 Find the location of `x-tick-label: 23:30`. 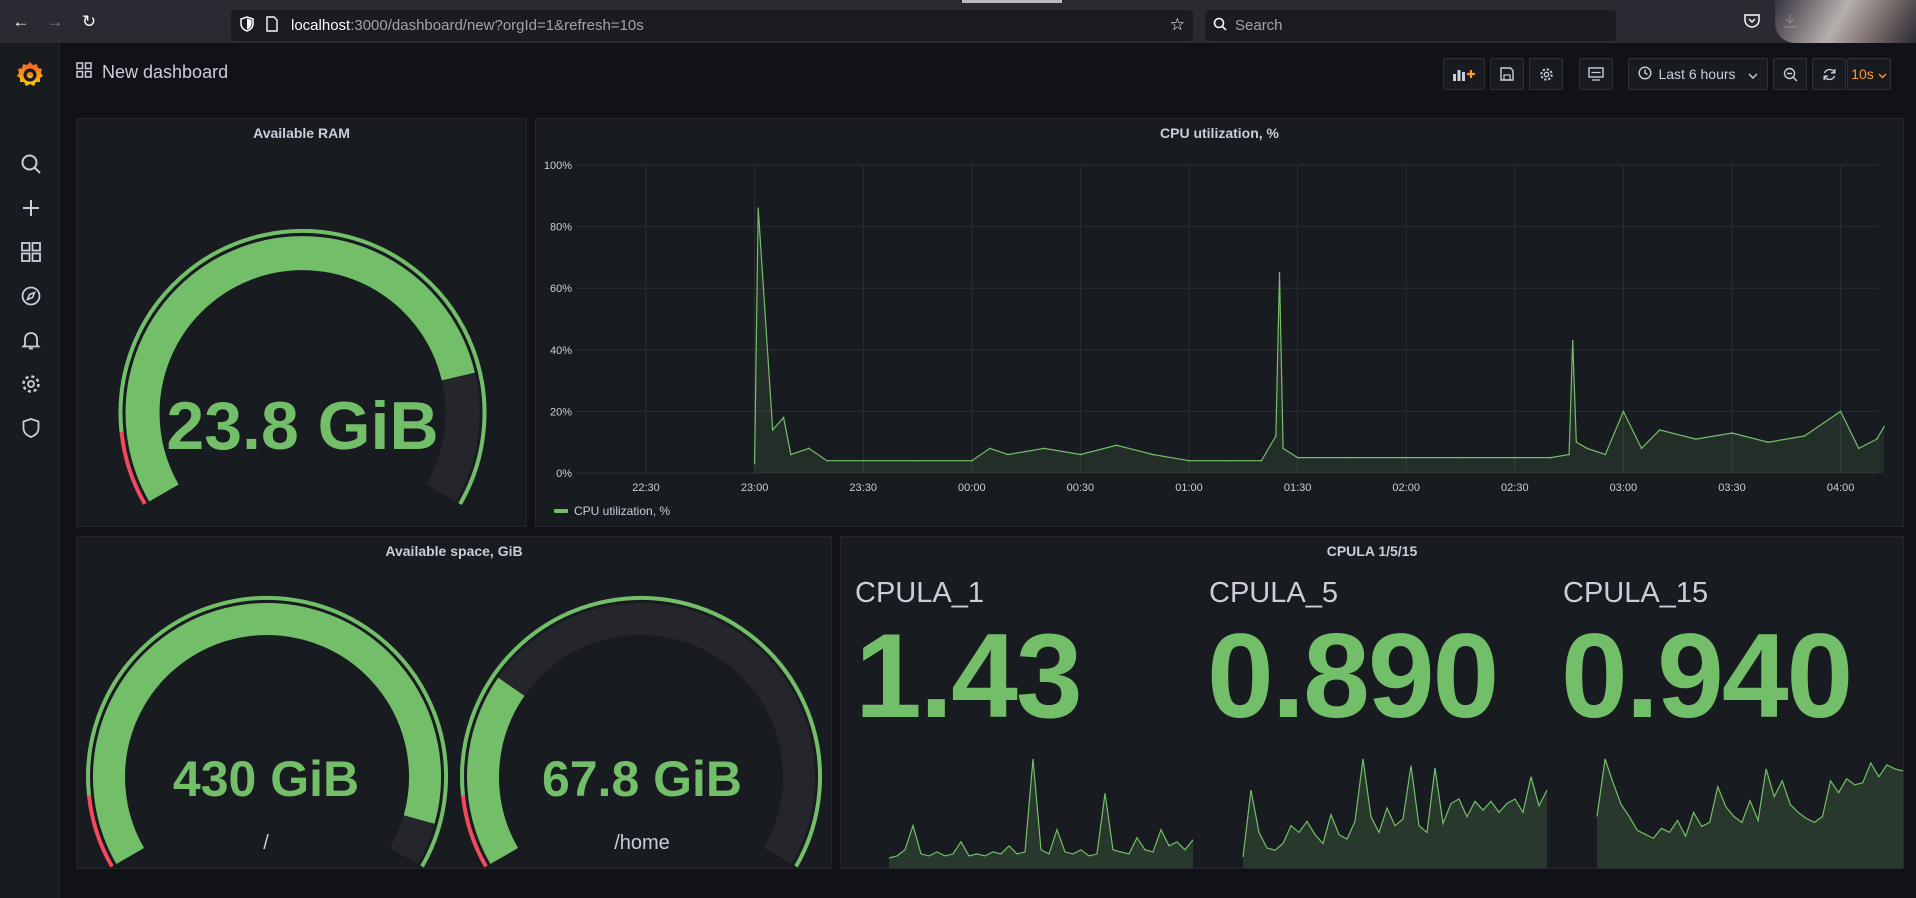

x-tick-label: 23:30 is located at coordinates (863, 488).